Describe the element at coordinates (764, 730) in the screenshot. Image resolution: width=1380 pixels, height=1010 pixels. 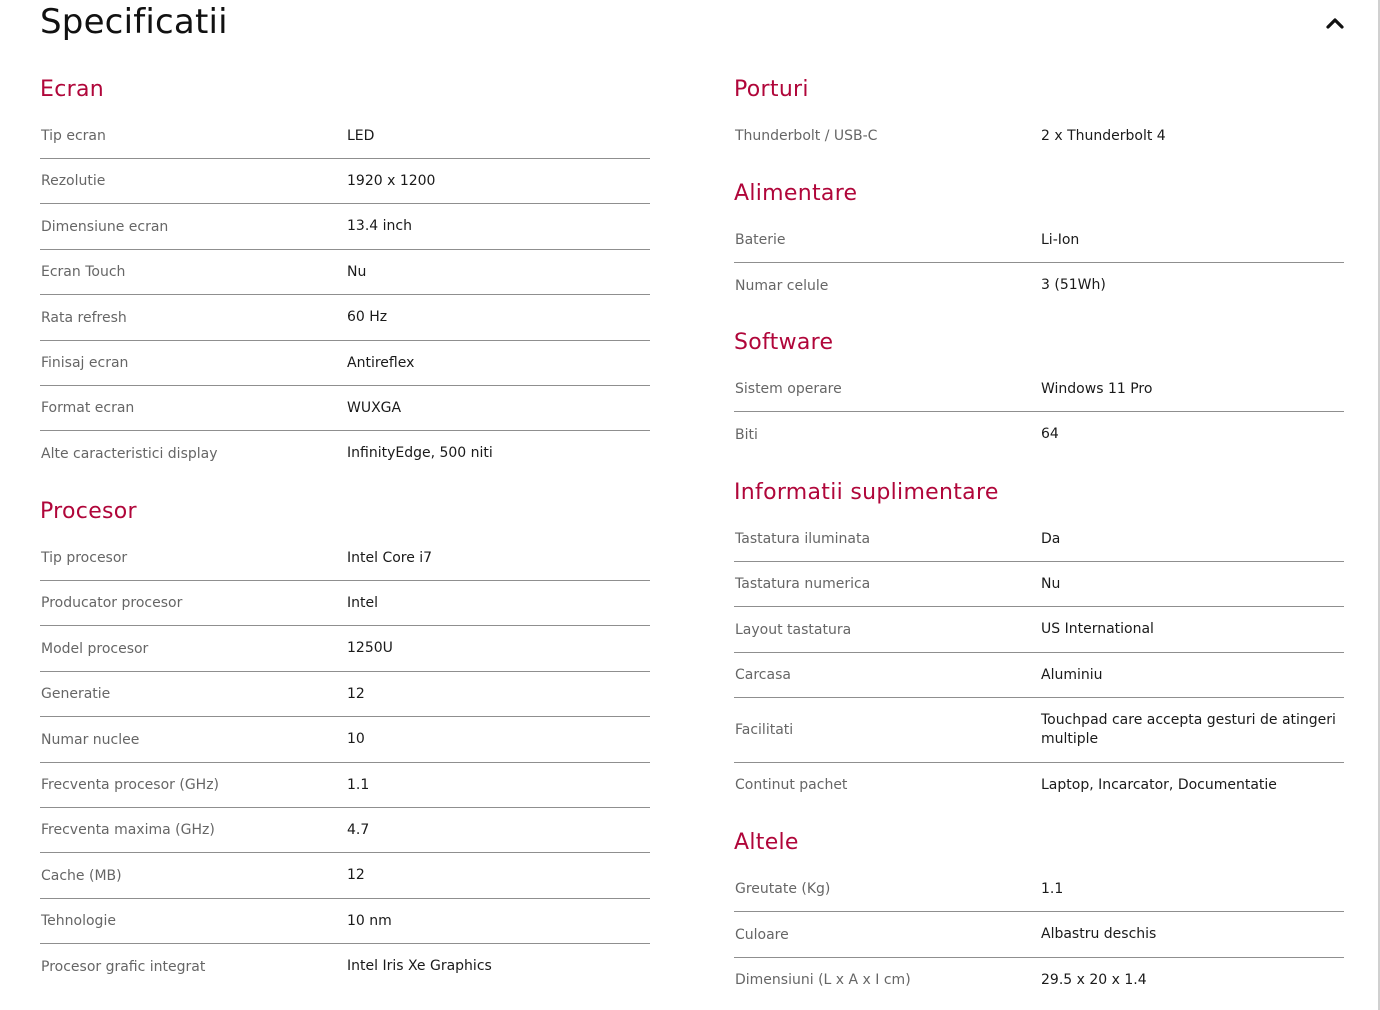
I see `spec-label: Facilitati` at that location.